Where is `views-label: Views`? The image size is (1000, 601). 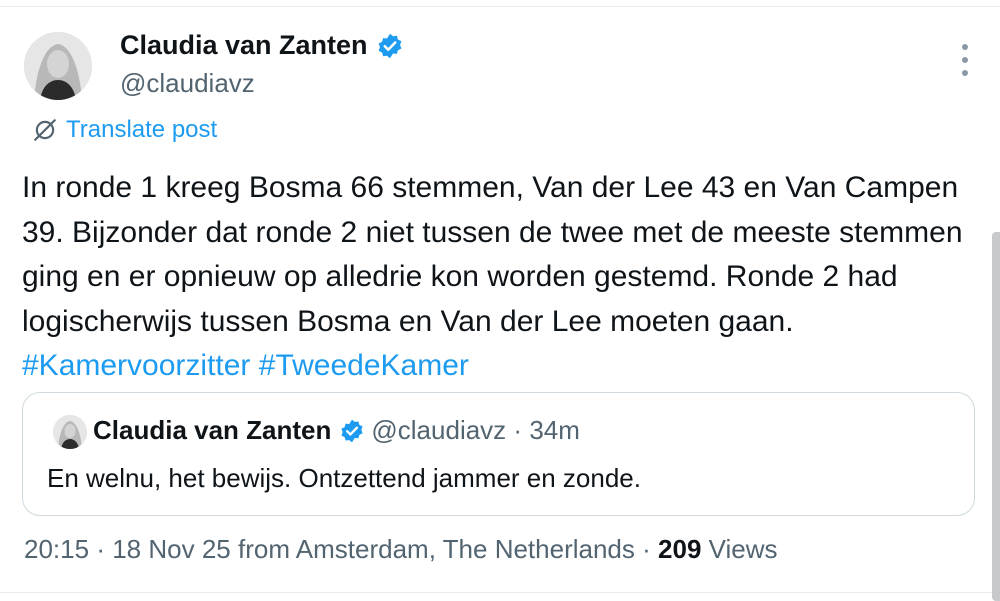 views-label: Views is located at coordinates (743, 549).